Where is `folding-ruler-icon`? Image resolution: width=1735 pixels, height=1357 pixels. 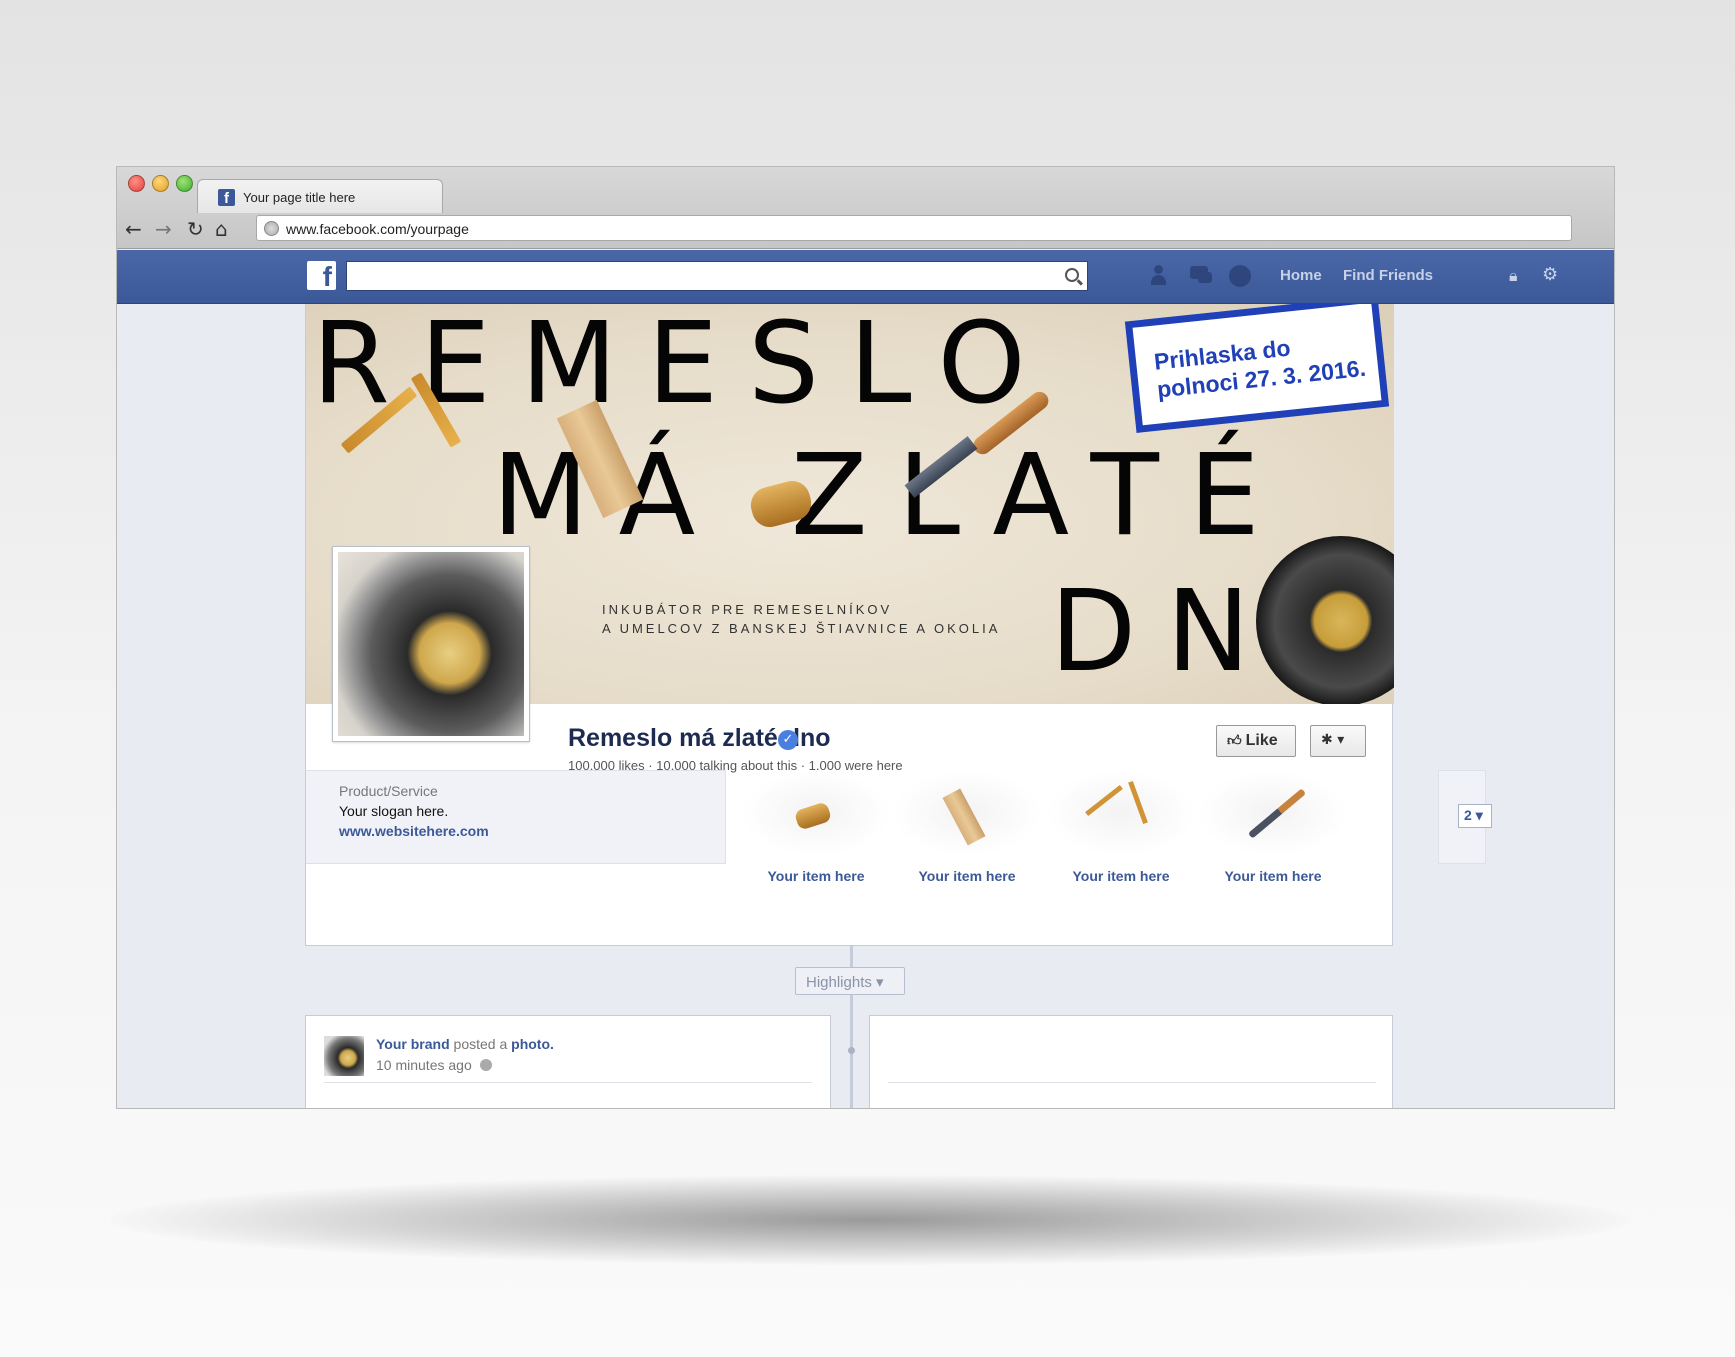 folding-ruler-icon is located at coordinates (1104, 800).